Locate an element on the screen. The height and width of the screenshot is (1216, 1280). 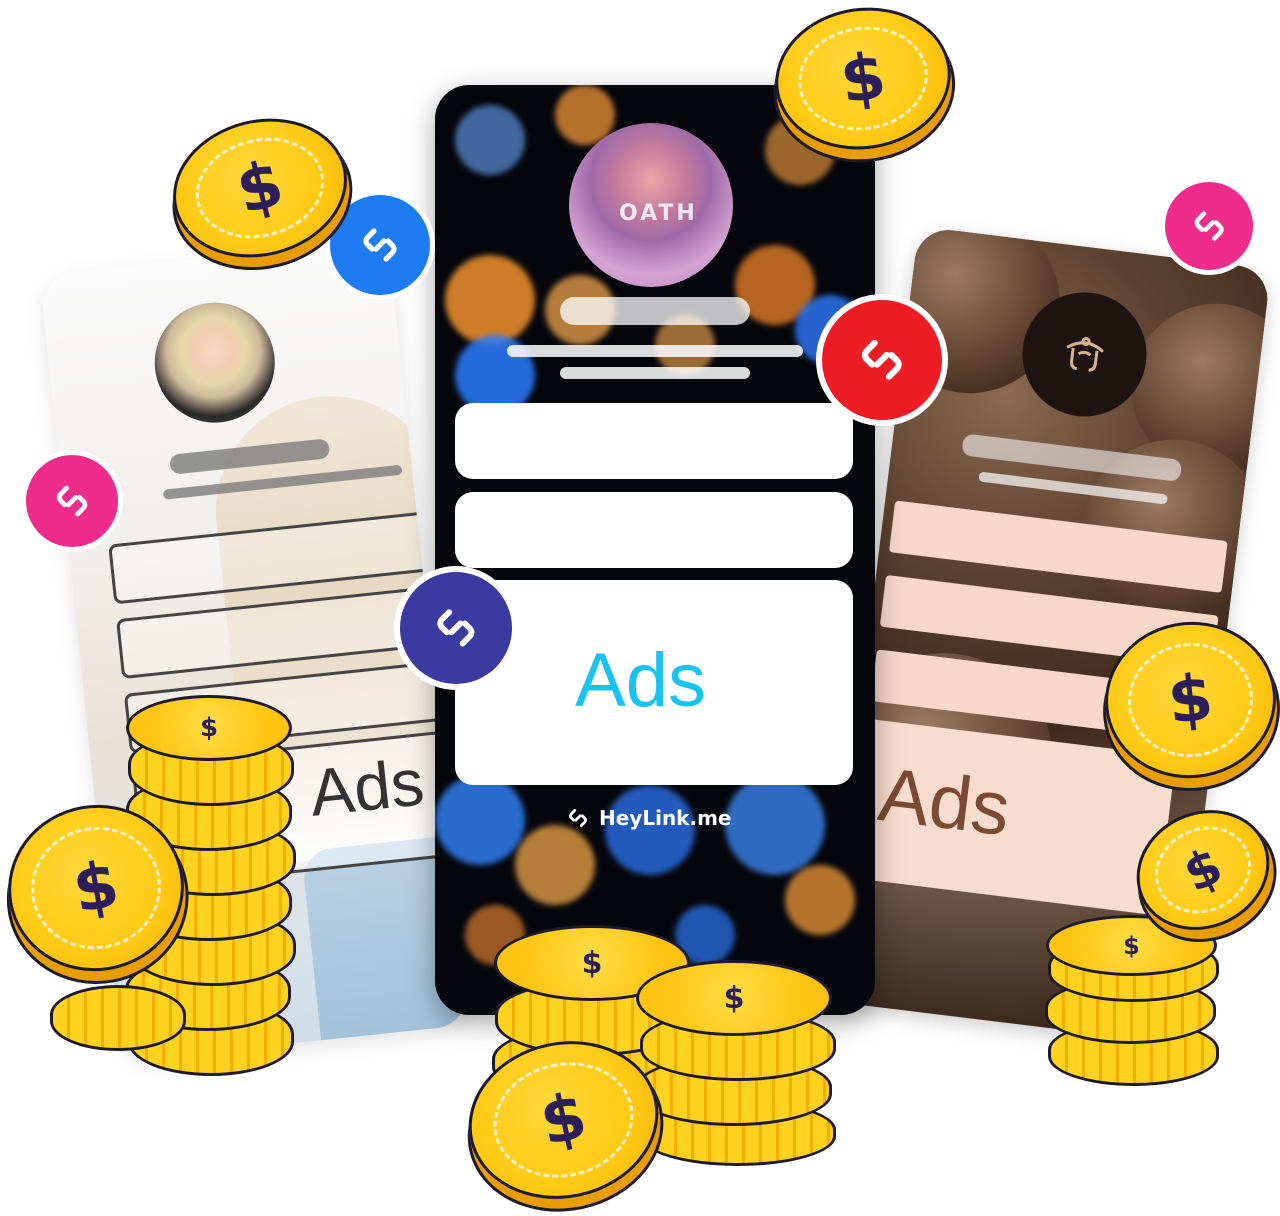
heylink-badge-red is located at coordinates (882, 360).